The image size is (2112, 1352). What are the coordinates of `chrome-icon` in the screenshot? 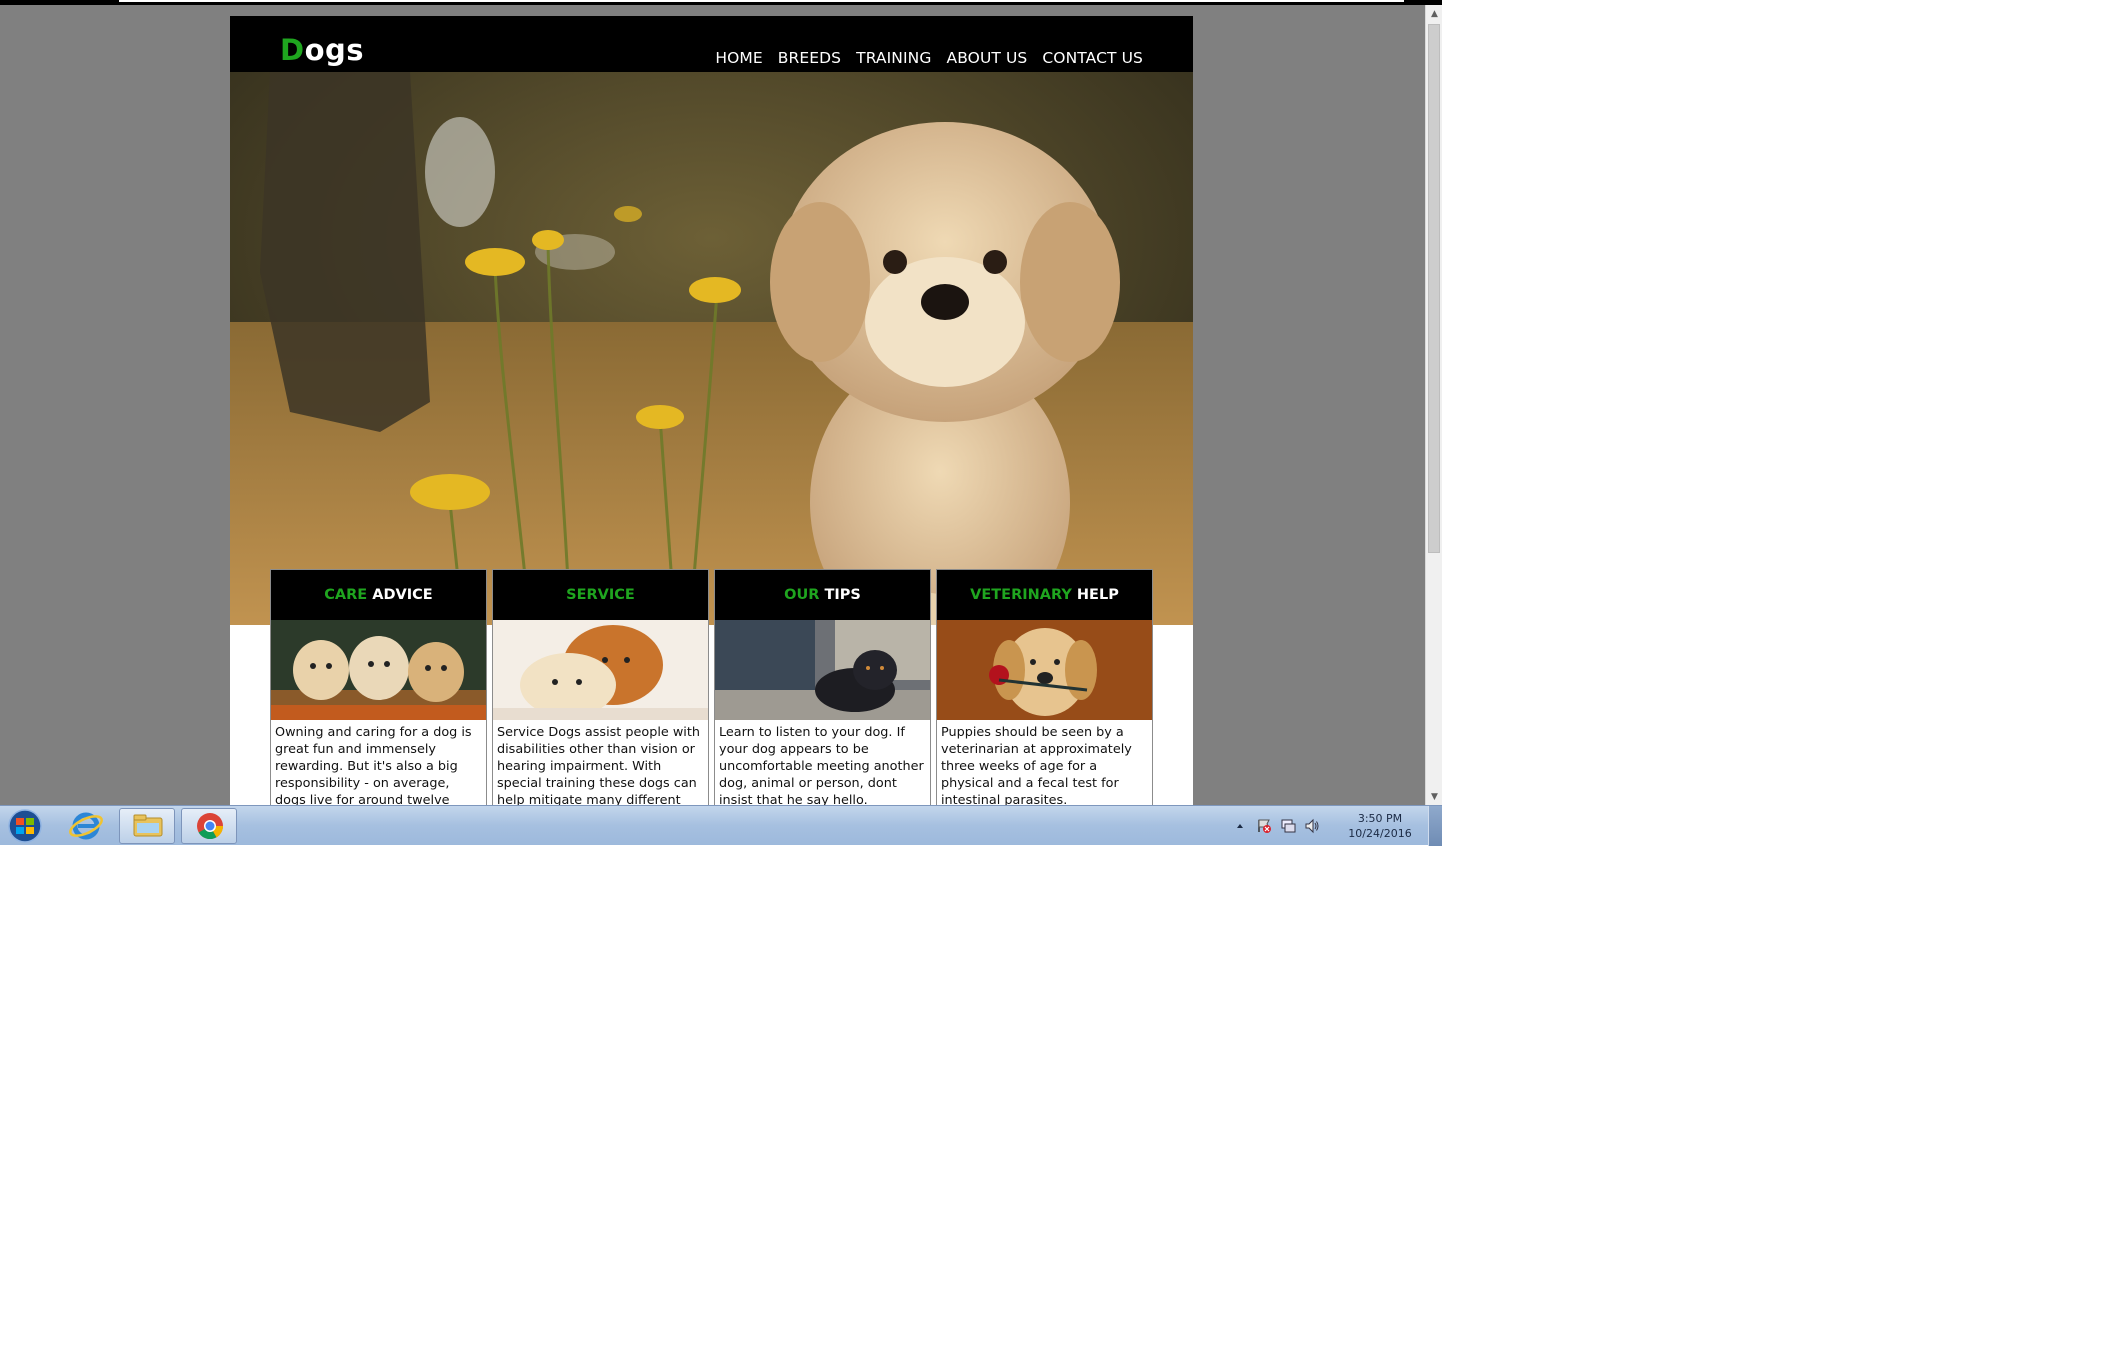 It's located at (210, 826).